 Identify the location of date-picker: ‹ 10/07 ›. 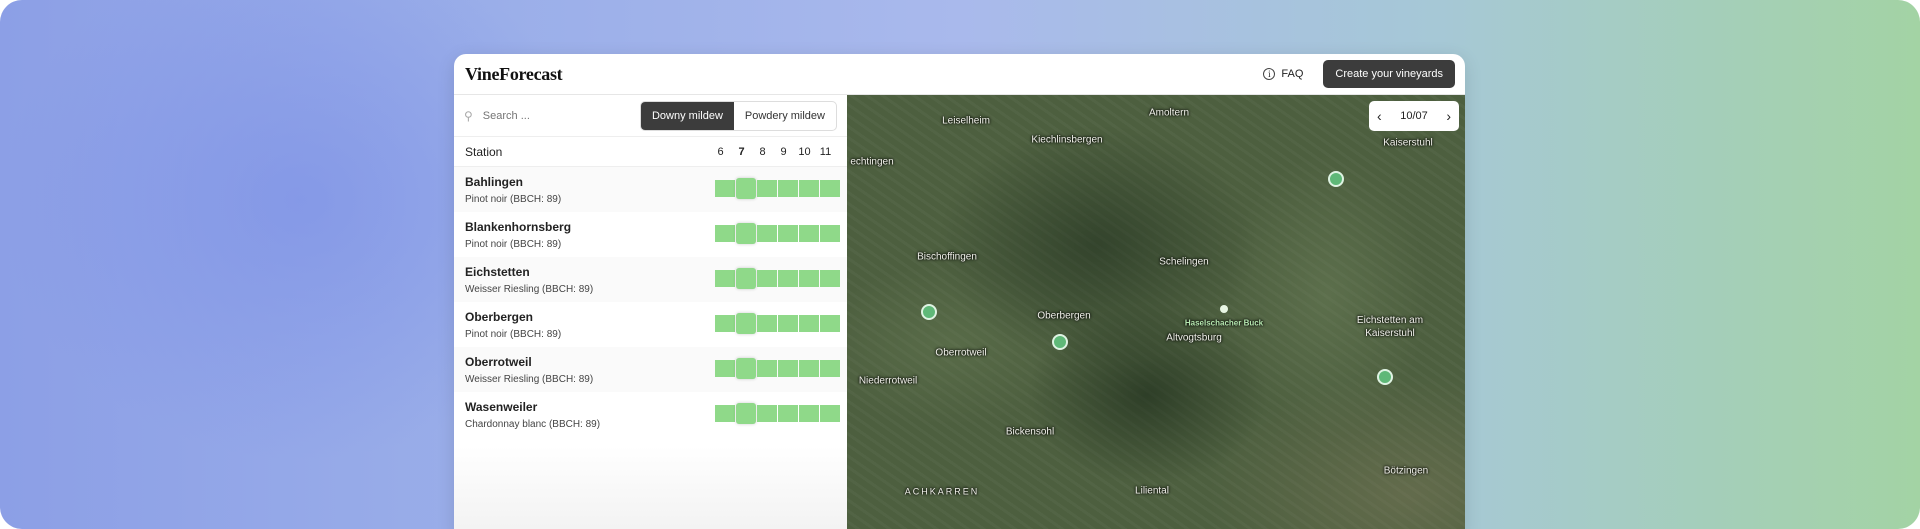
(1414, 116).